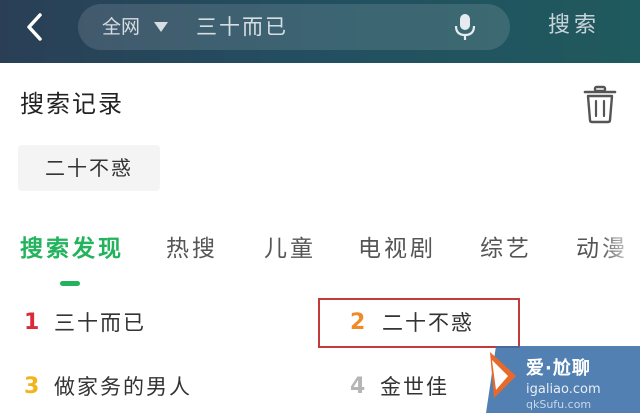 Image resolution: width=640 pixels, height=413 pixels. What do you see at coordinates (506, 249) in the screenshot?
I see `tab-variety: 综艺` at bounding box center [506, 249].